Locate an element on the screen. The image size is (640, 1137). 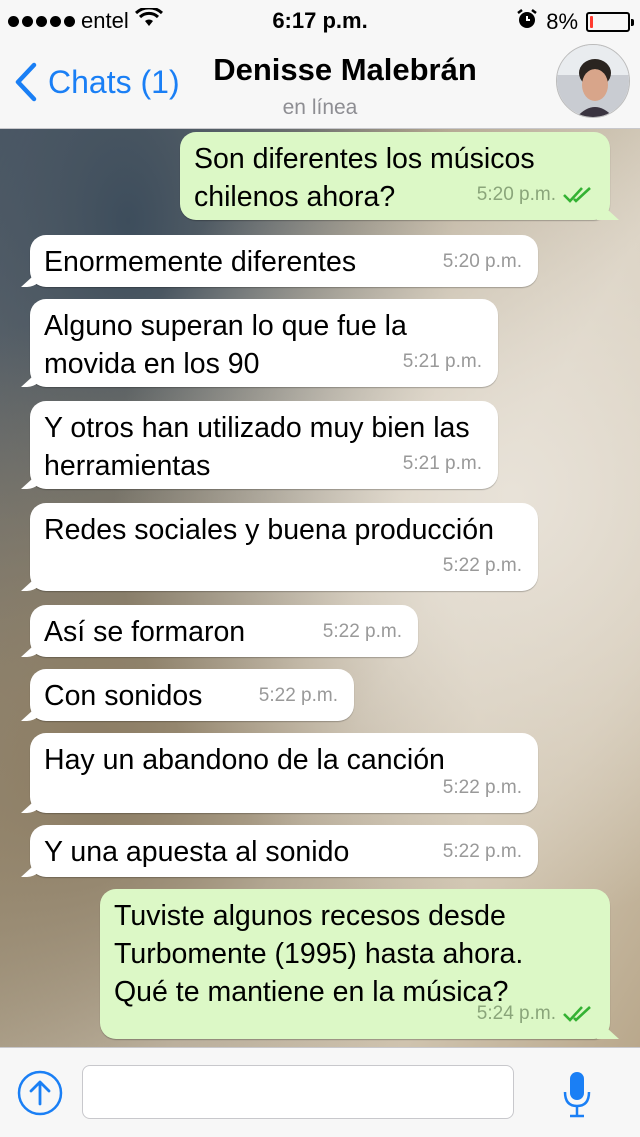
alarm-icon is located at coordinates (527, 22).